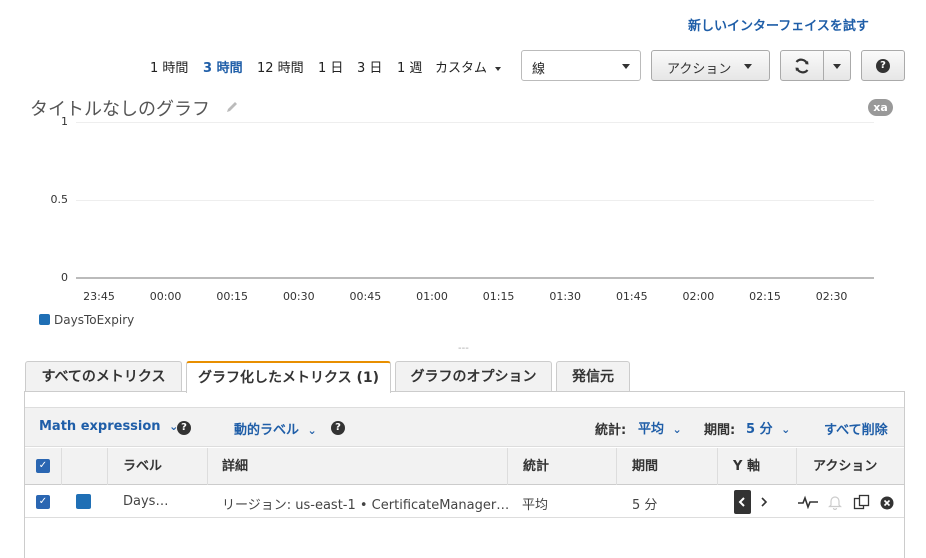  I want to click on chart-type-select: 線, so click(581, 65).